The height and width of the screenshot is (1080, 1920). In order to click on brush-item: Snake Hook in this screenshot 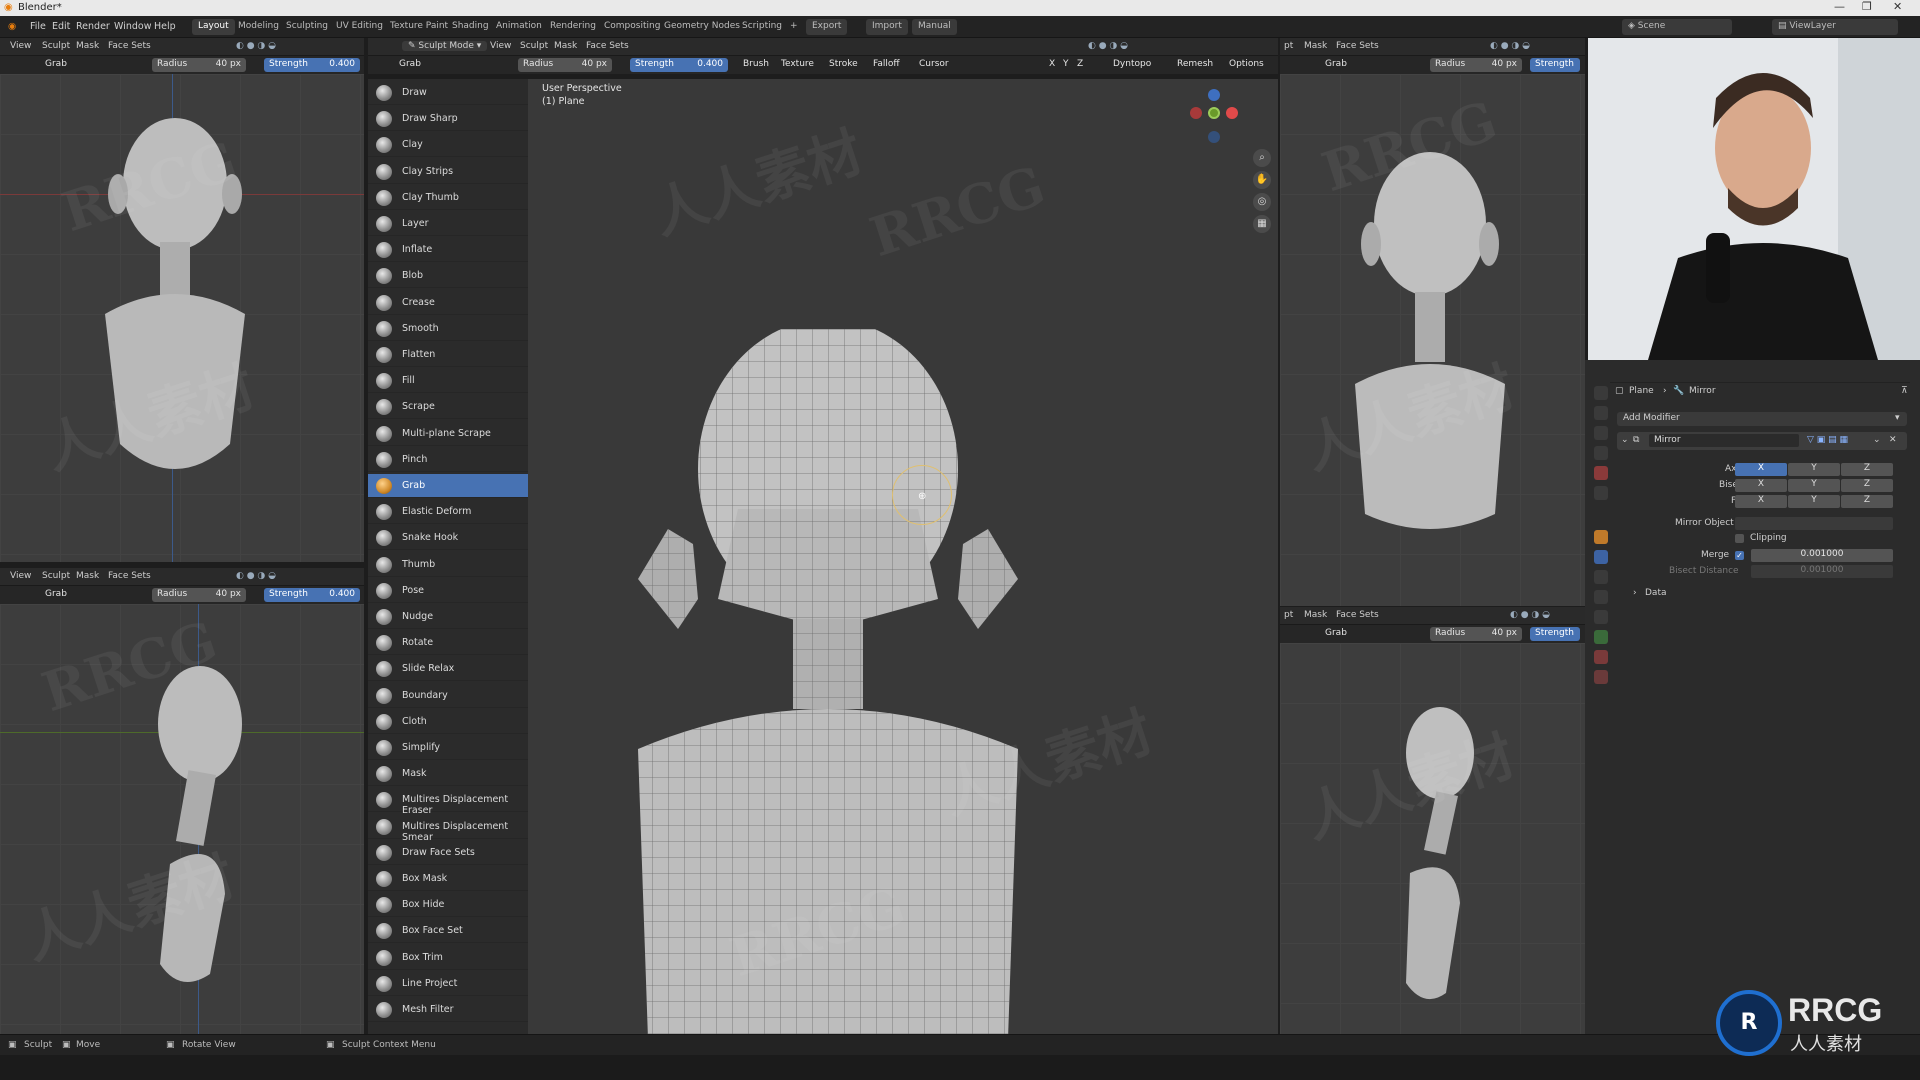, I will do `click(448, 538)`.